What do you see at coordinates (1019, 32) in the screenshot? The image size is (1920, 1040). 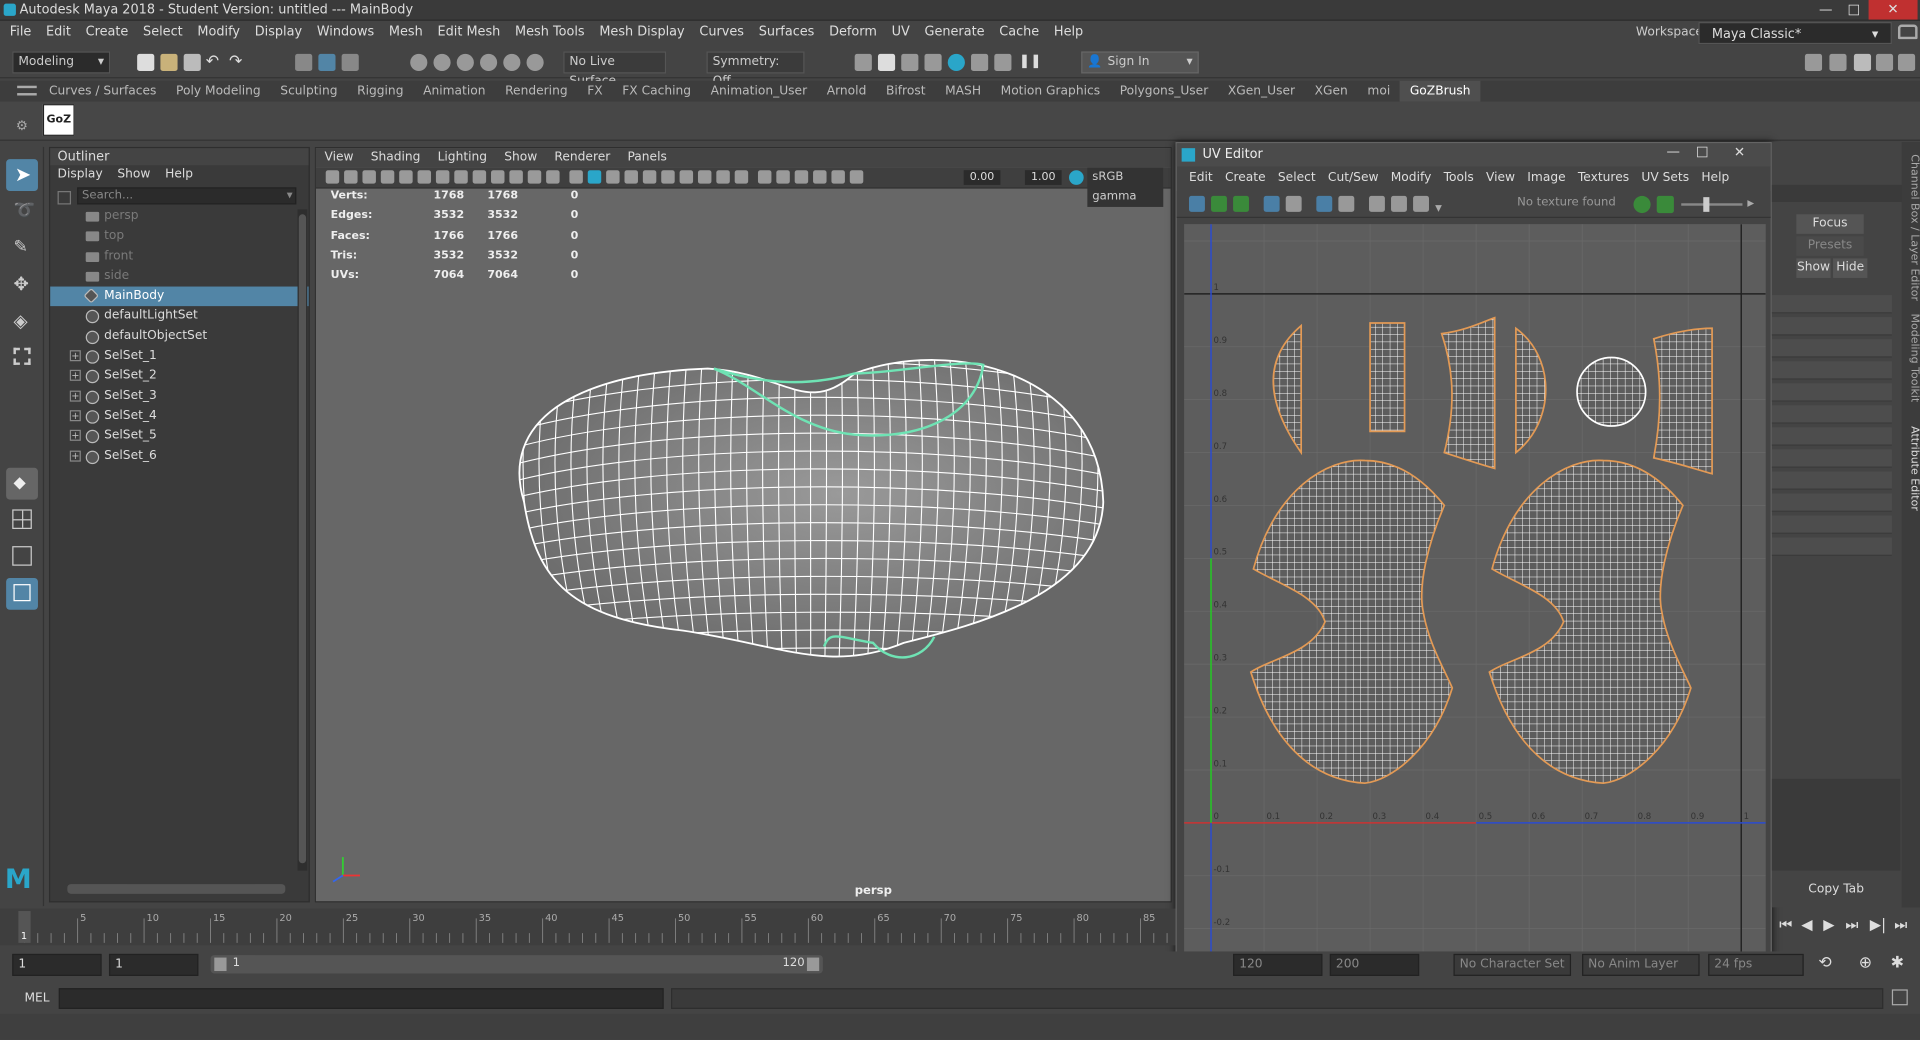 I see `menu-cache: Cache` at bounding box center [1019, 32].